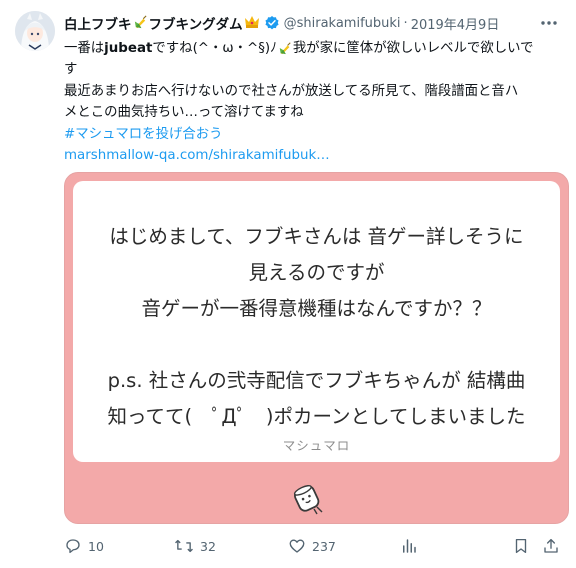  I want to click on marshmallow-logo-icon, so click(308, 499).